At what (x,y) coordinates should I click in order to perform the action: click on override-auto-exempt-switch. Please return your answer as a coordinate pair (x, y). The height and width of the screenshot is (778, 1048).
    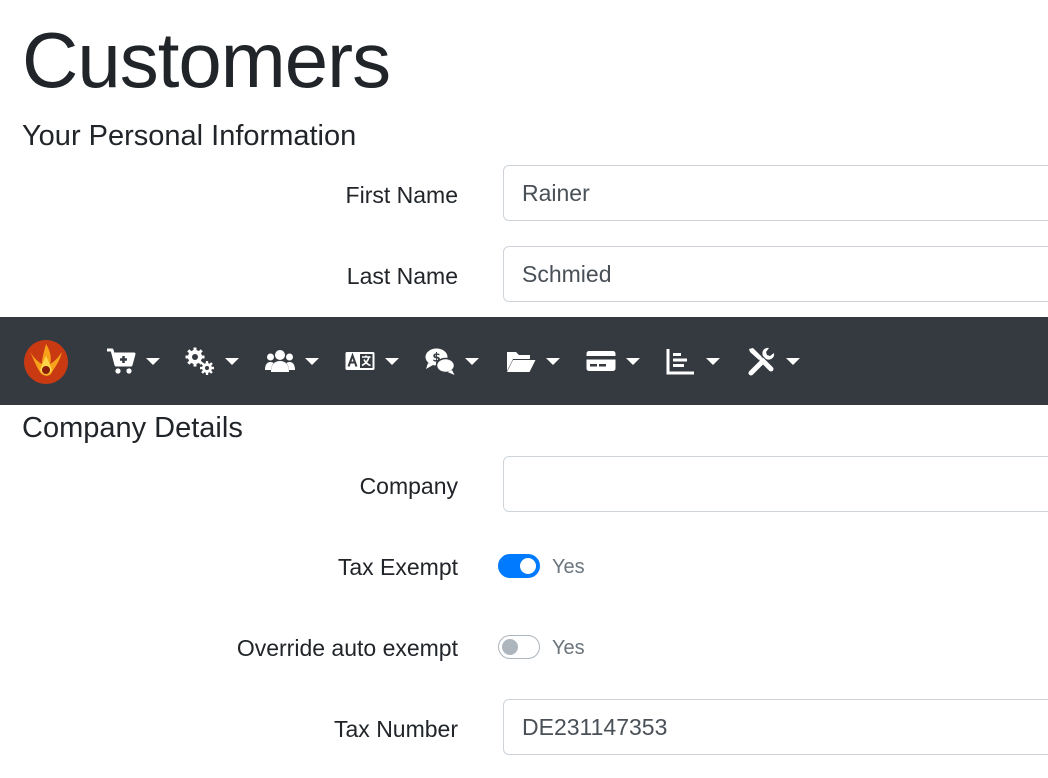
    Looking at the image, I should click on (519, 647).